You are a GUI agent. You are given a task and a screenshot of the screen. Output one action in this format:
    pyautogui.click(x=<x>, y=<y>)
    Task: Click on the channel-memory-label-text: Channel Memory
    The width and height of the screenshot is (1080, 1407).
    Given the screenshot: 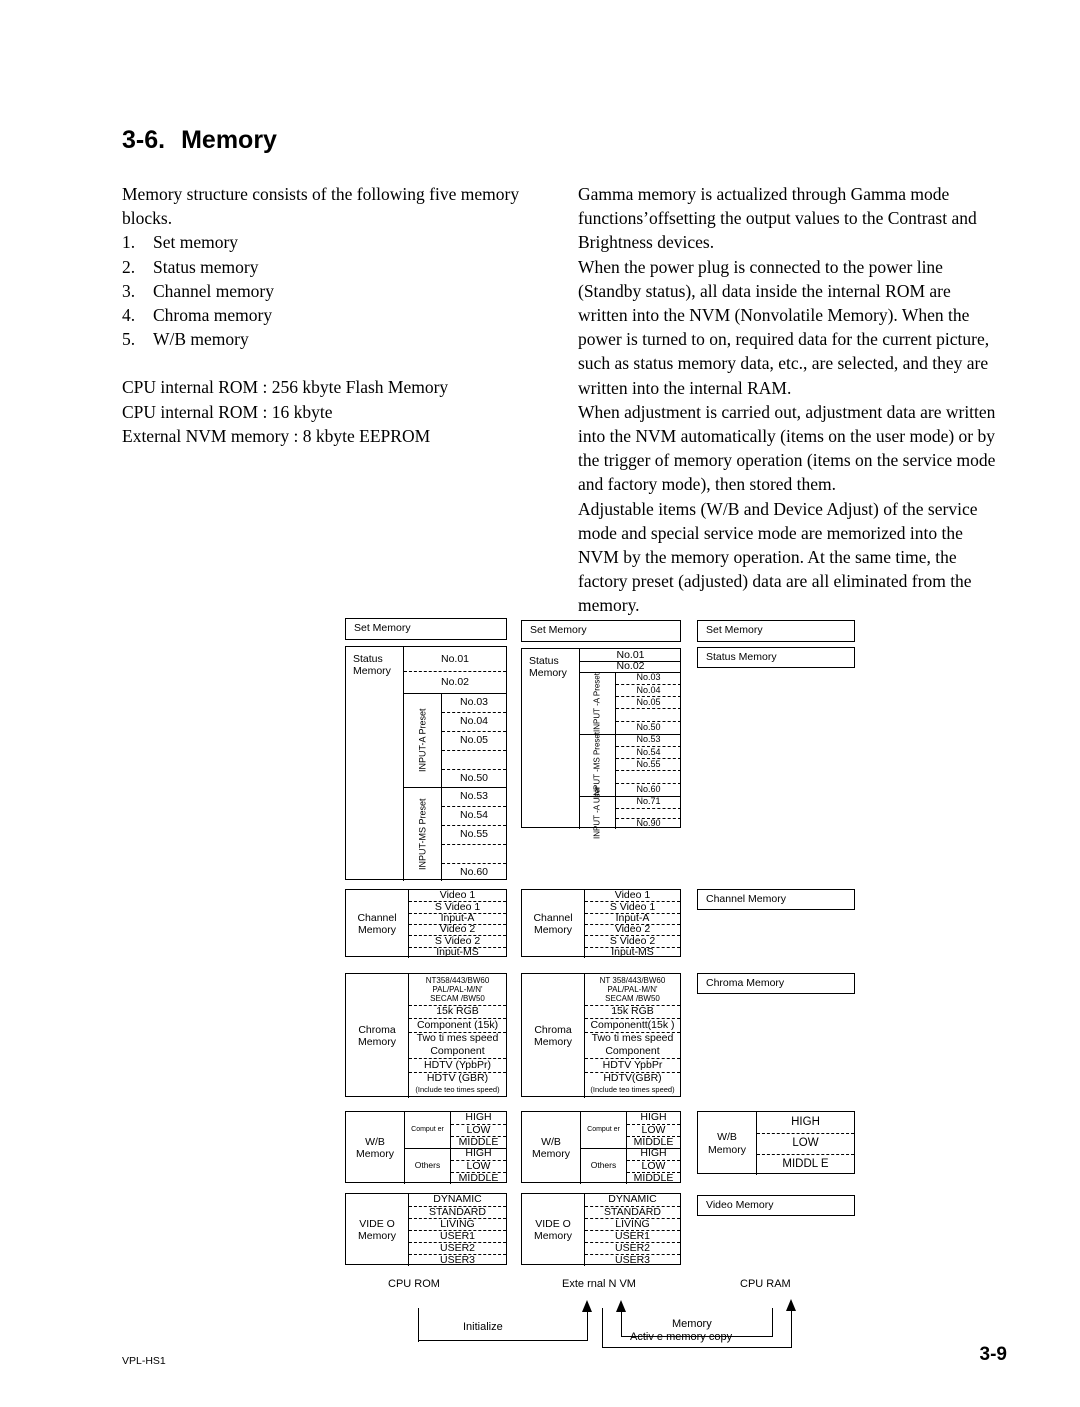 What is the action you would take?
    pyautogui.click(x=377, y=924)
    